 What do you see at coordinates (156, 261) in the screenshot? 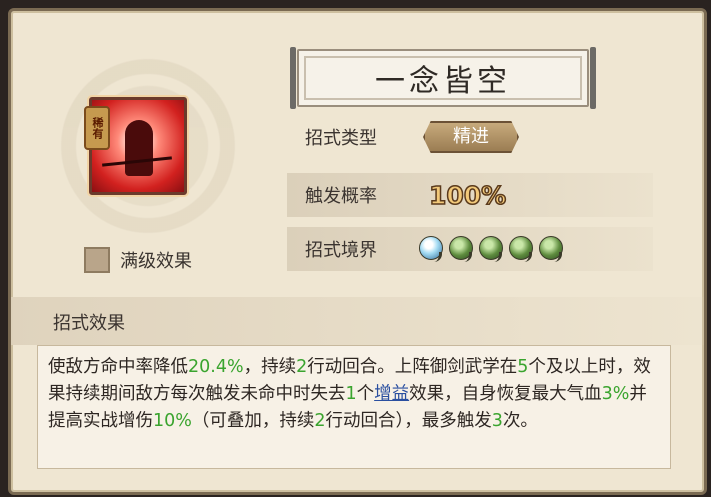
I see `max-level-label: 满级效果` at bounding box center [156, 261].